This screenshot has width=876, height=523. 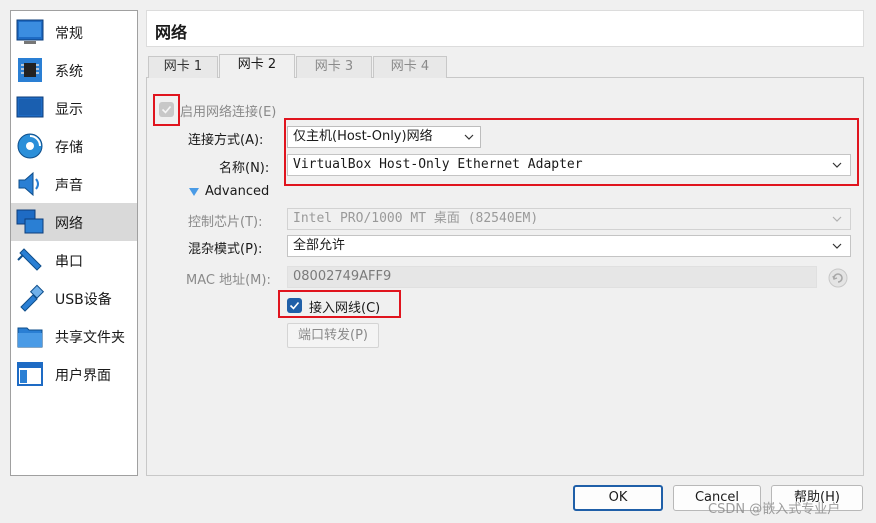 I want to click on cable-connected-label: 接入网线(C), so click(x=345, y=308).